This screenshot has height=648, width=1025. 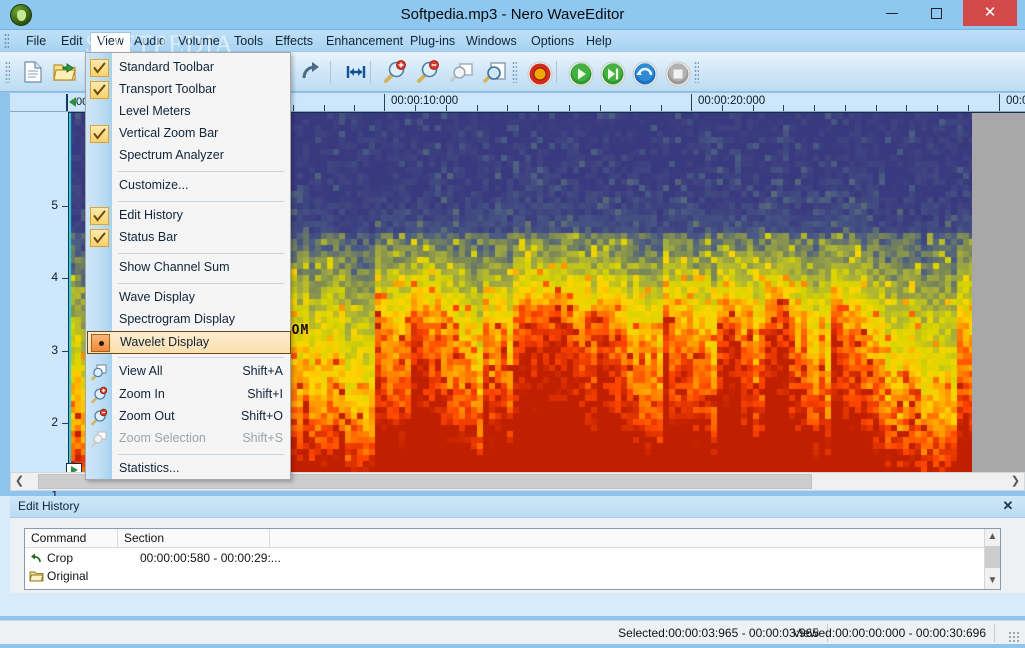 I want to click on menu-view: View, so click(x=110, y=42).